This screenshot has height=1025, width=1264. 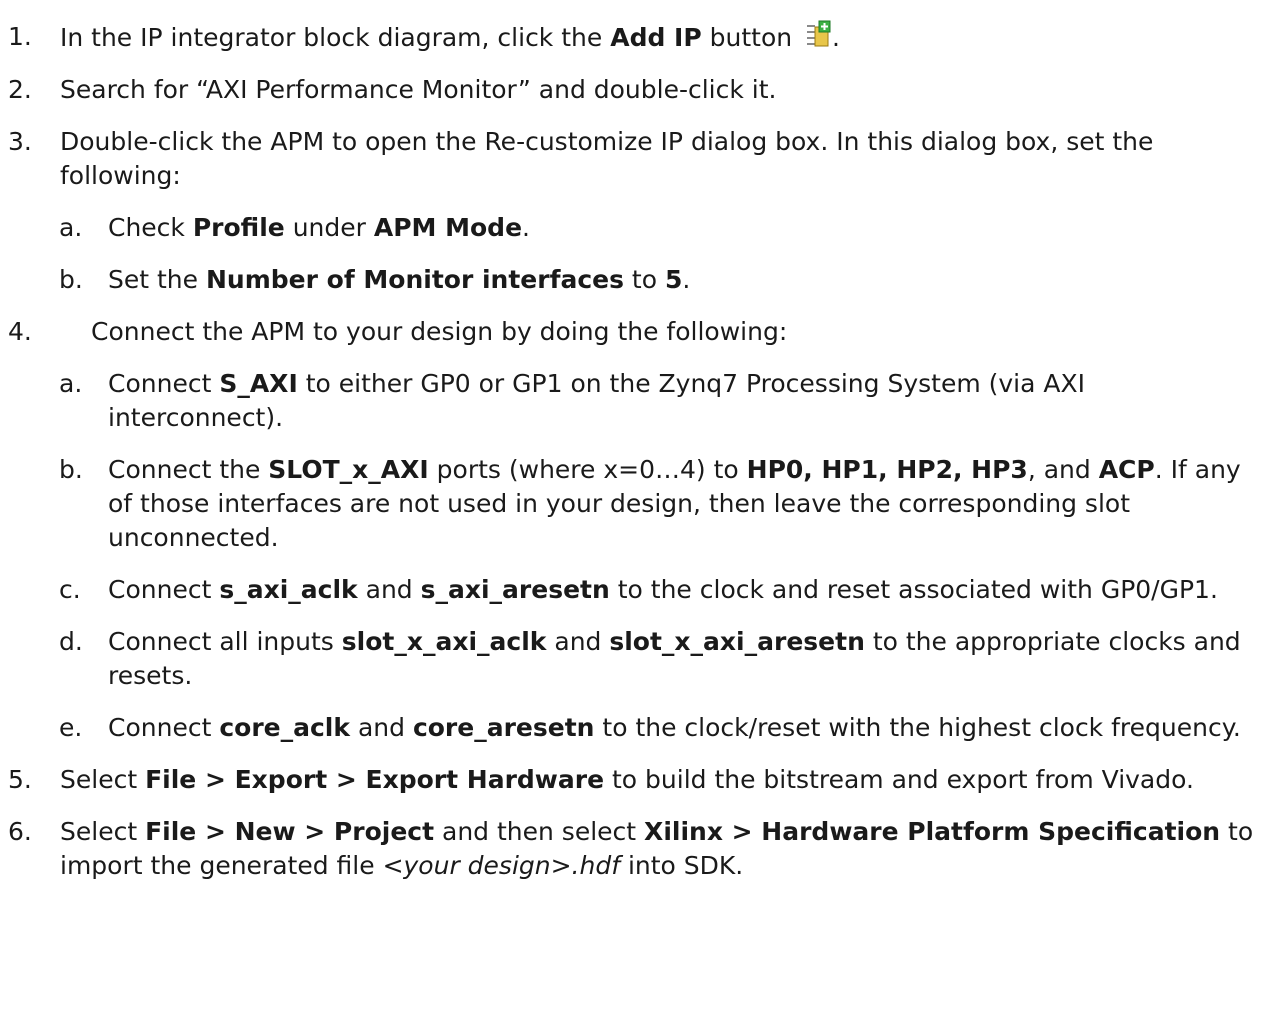 I want to click on step-text: ports (where x=0…4) to, so click(x=587, y=469).